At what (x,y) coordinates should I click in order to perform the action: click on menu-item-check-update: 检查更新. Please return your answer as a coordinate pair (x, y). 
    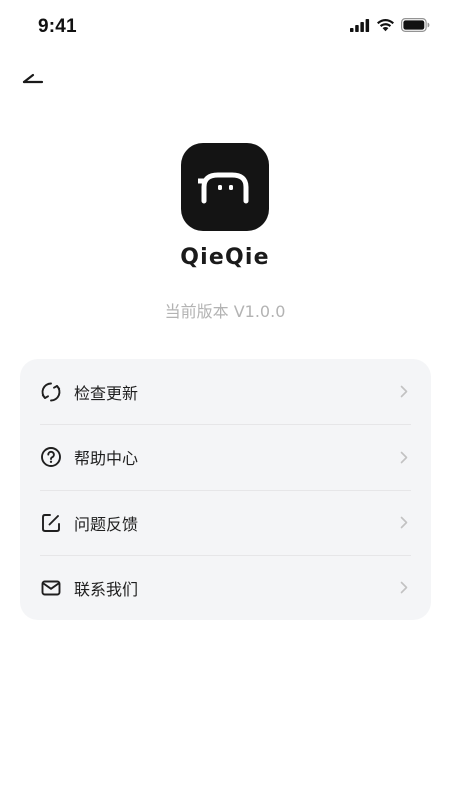
    Looking at the image, I should click on (225, 391).